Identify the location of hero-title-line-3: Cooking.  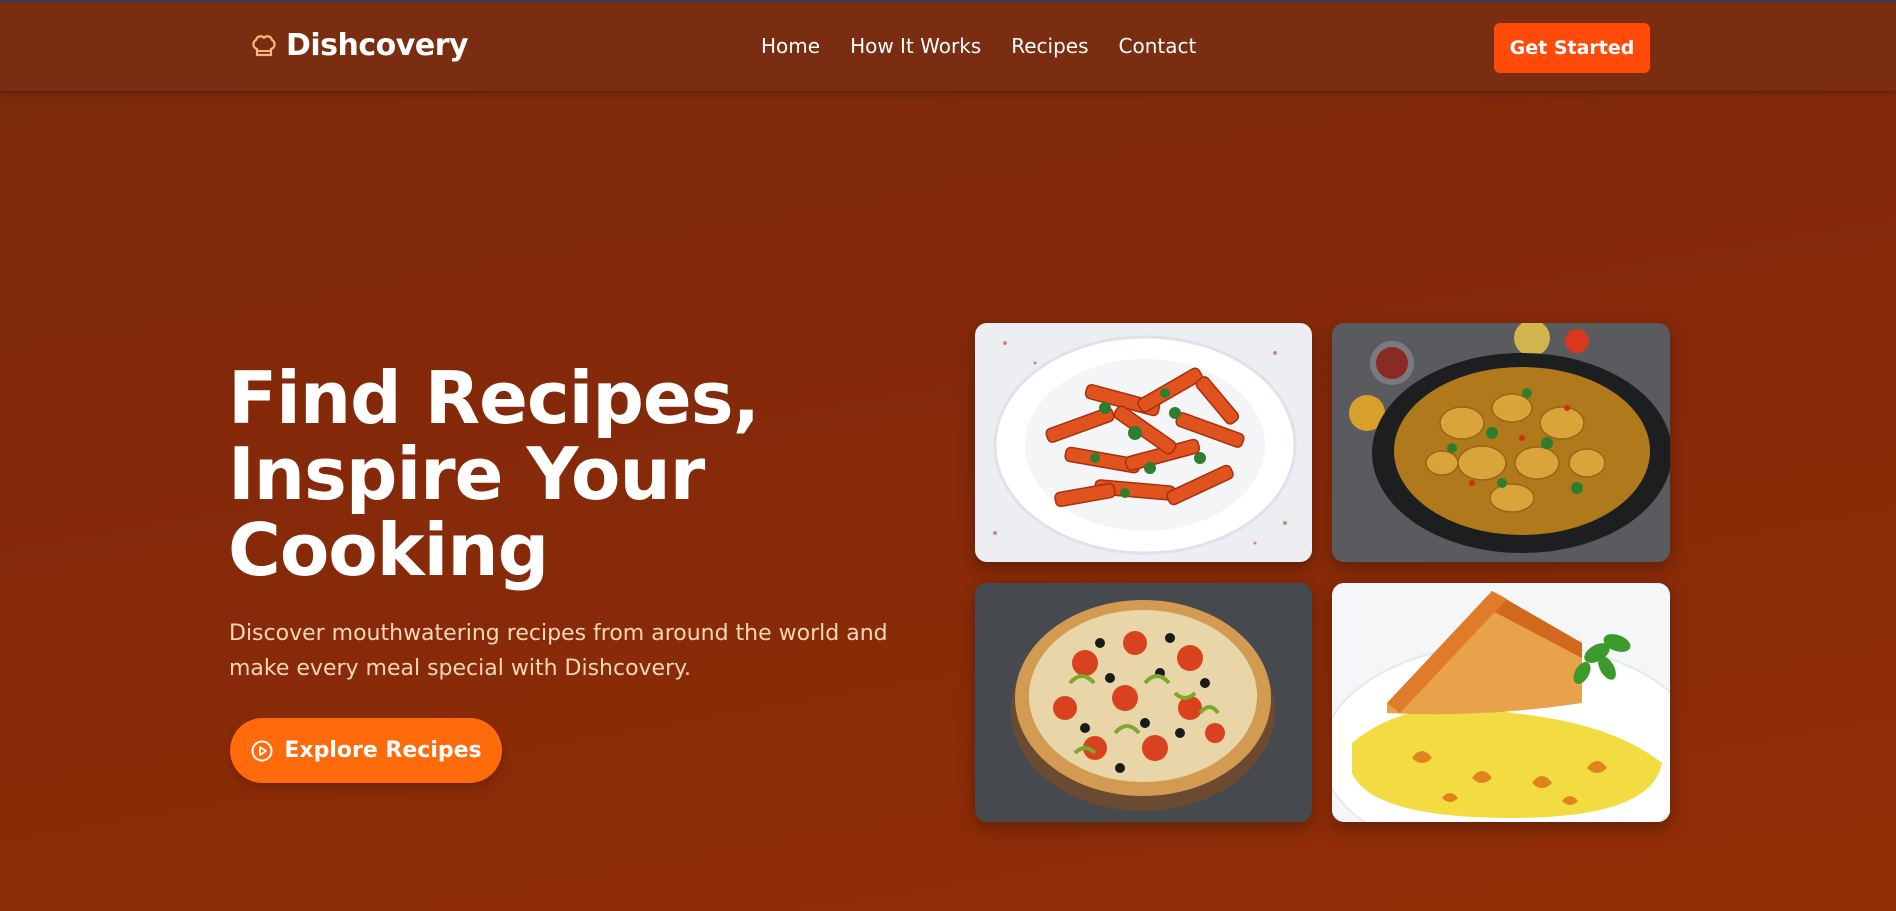
(388, 550).